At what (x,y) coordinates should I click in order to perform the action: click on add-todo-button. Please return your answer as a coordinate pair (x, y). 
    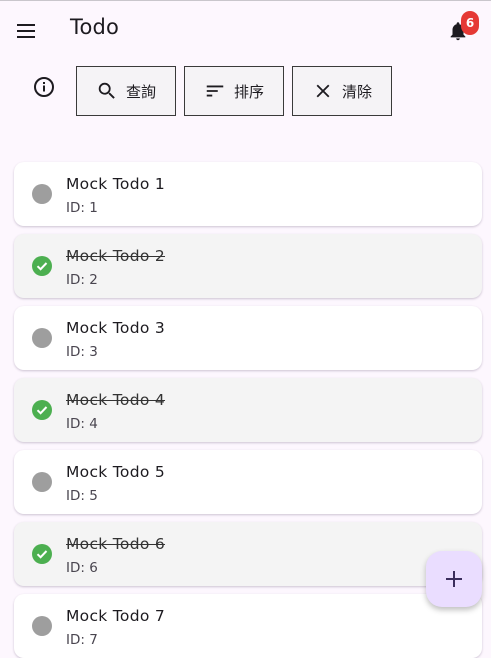
    Looking at the image, I should click on (454, 579).